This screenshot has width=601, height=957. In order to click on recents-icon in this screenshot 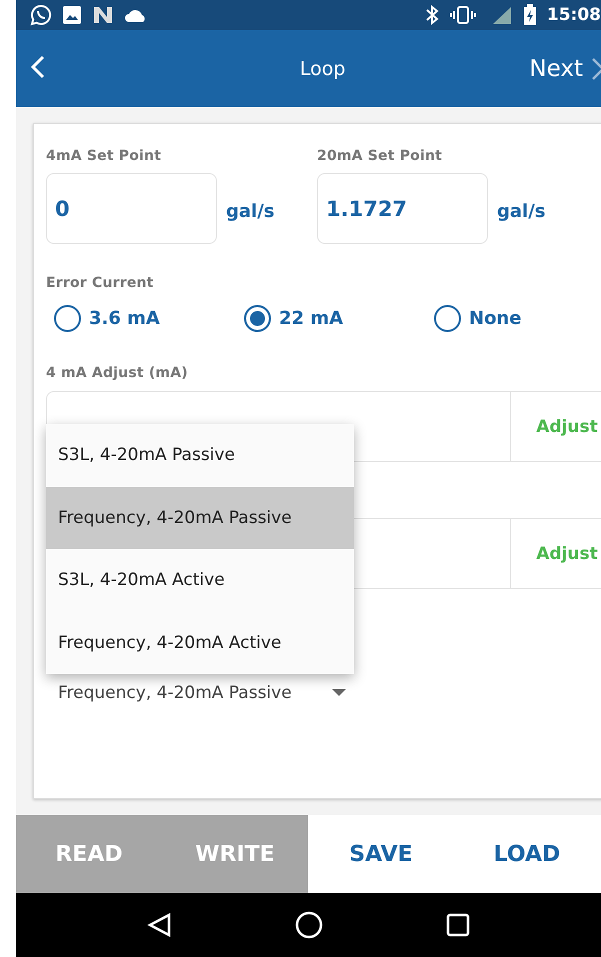, I will do `click(458, 925)`.